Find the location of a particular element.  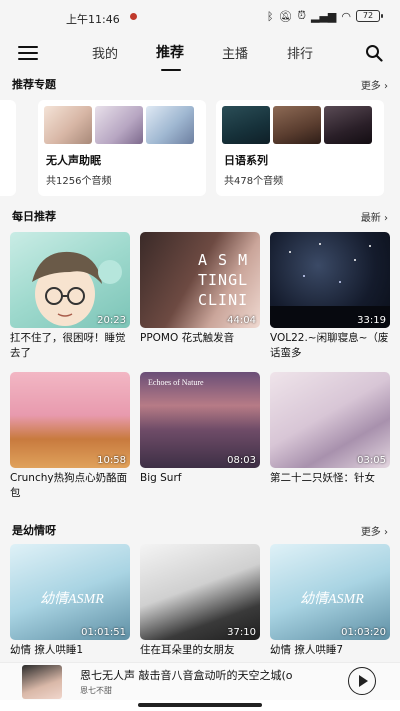

video-title: Crunchy热狗点心奶酪面包 is located at coordinates (69, 485).